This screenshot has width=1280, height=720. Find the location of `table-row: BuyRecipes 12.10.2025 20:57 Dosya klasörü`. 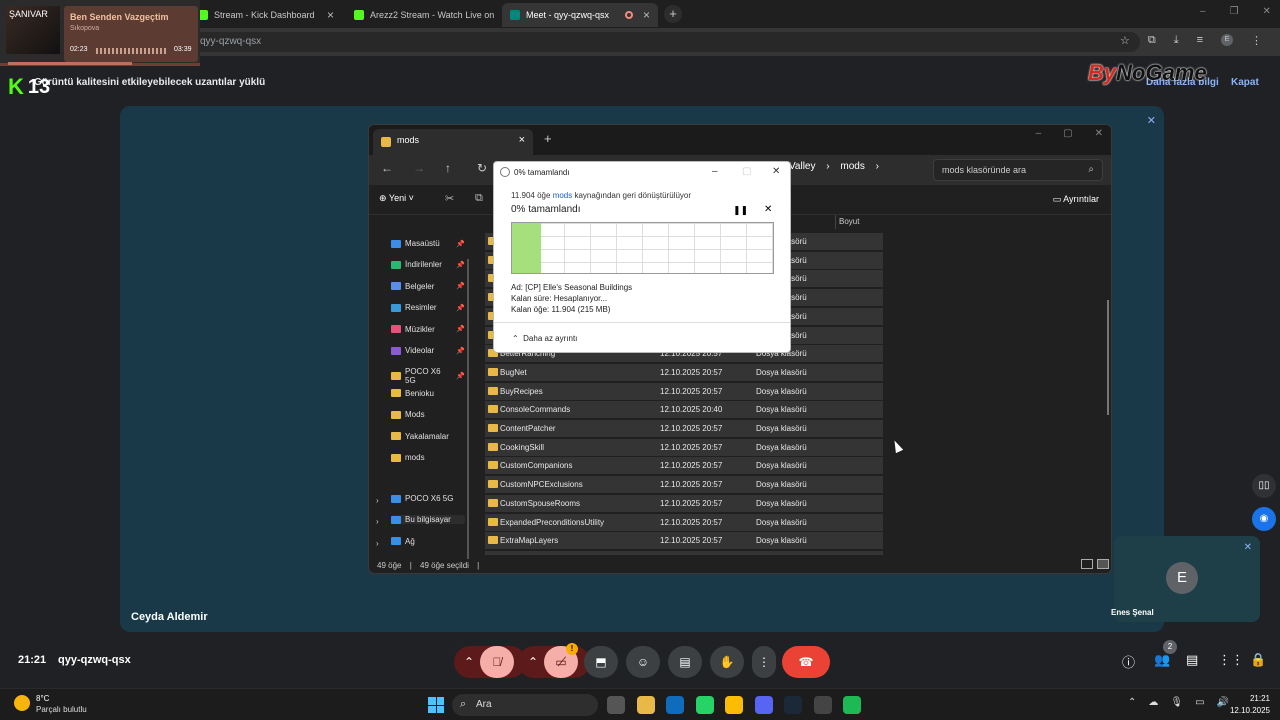

table-row: BuyRecipes 12.10.2025 20:57 Dosya klasörü is located at coordinates (684, 391).